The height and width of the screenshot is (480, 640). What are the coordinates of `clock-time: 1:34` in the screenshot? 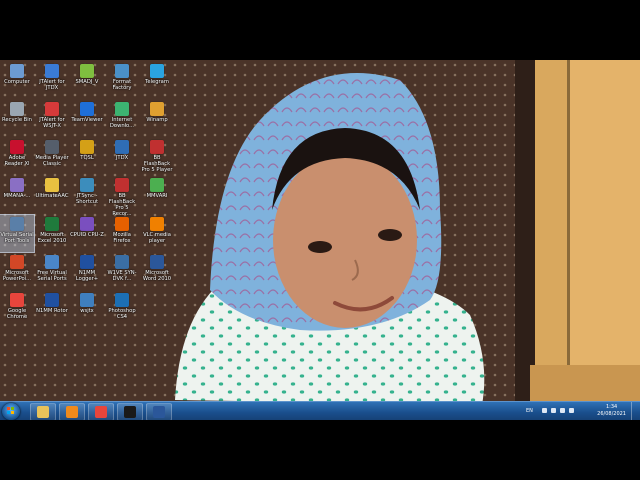 It's located at (611, 407).